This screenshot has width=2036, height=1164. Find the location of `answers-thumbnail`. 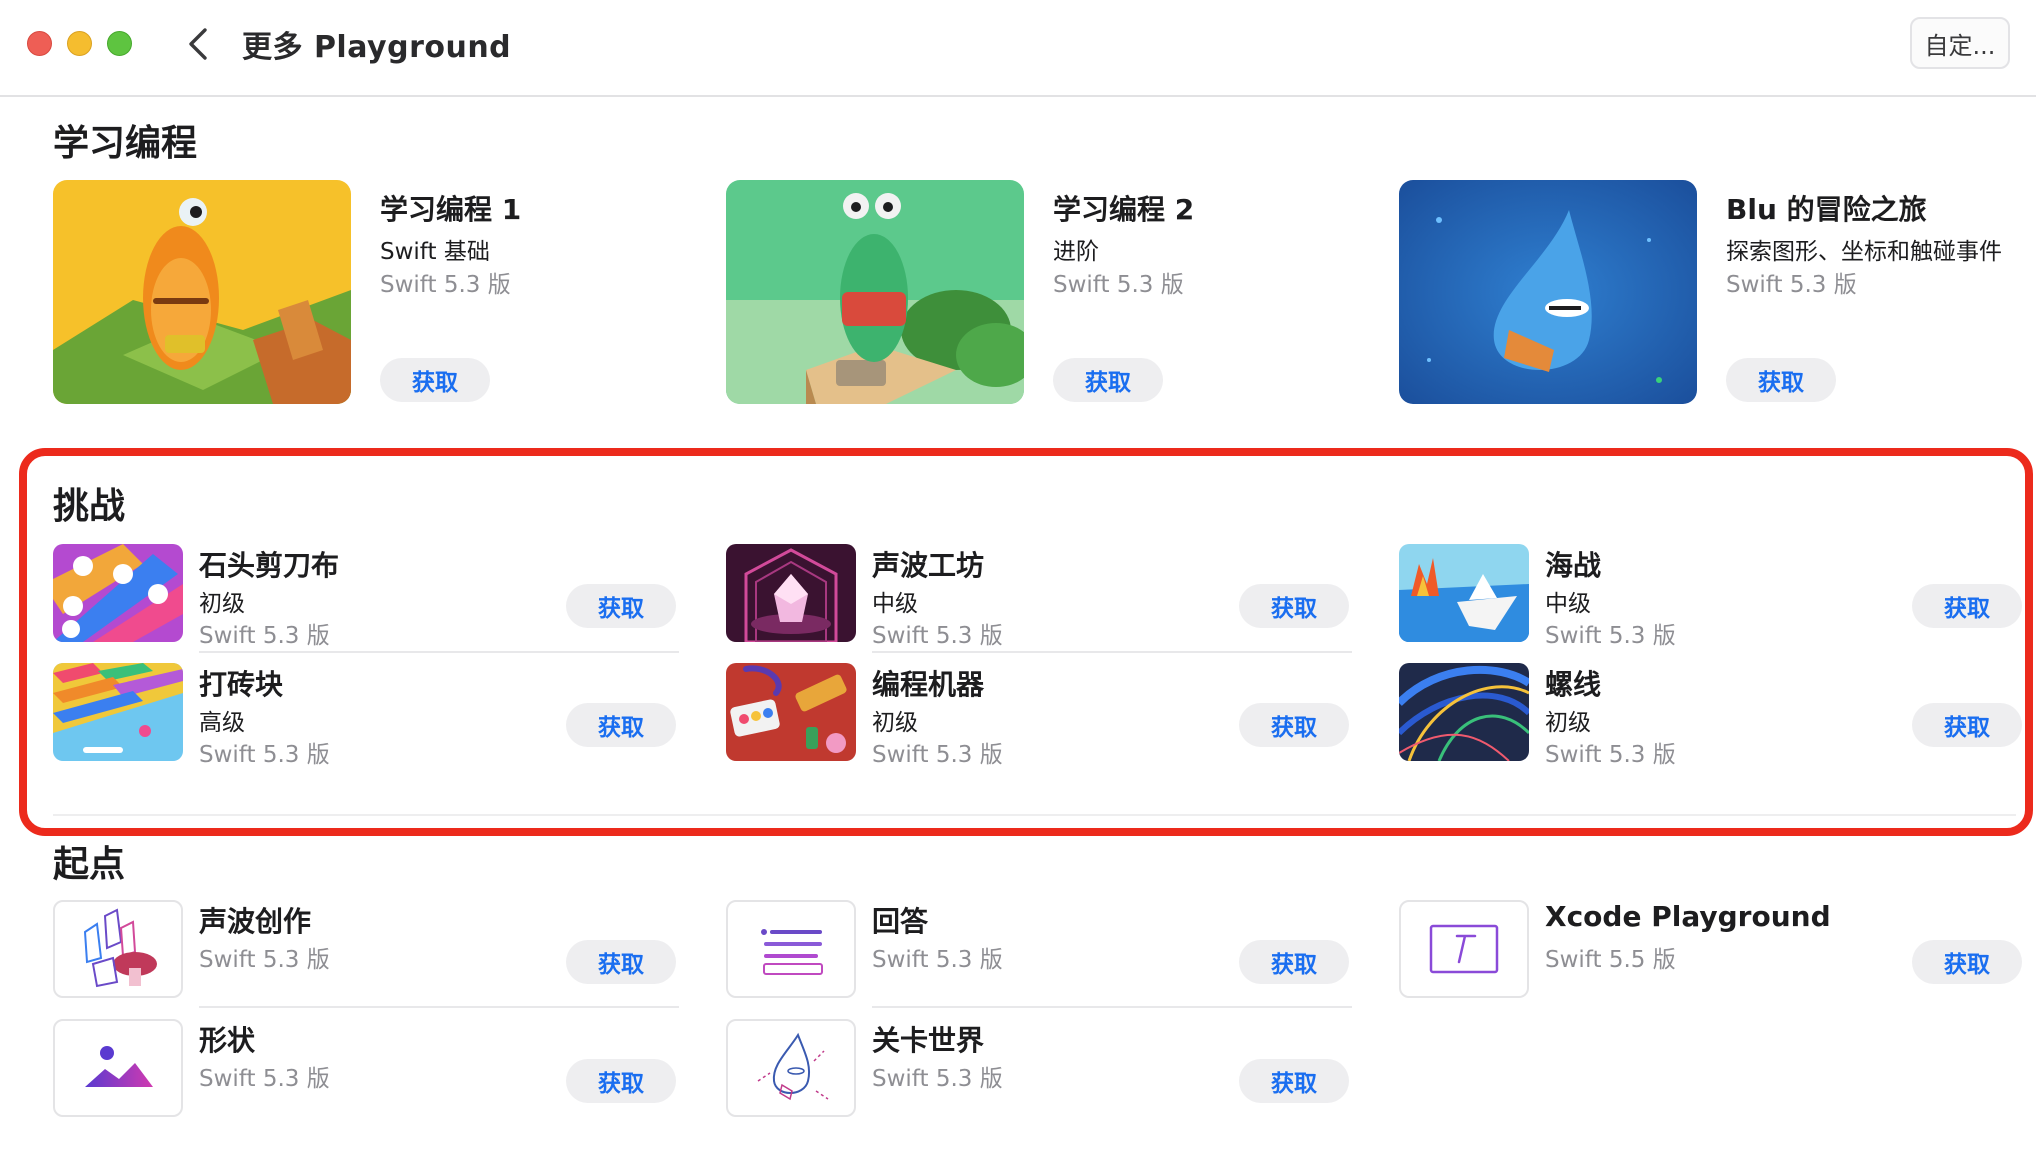

answers-thumbnail is located at coordinates (791, 949).